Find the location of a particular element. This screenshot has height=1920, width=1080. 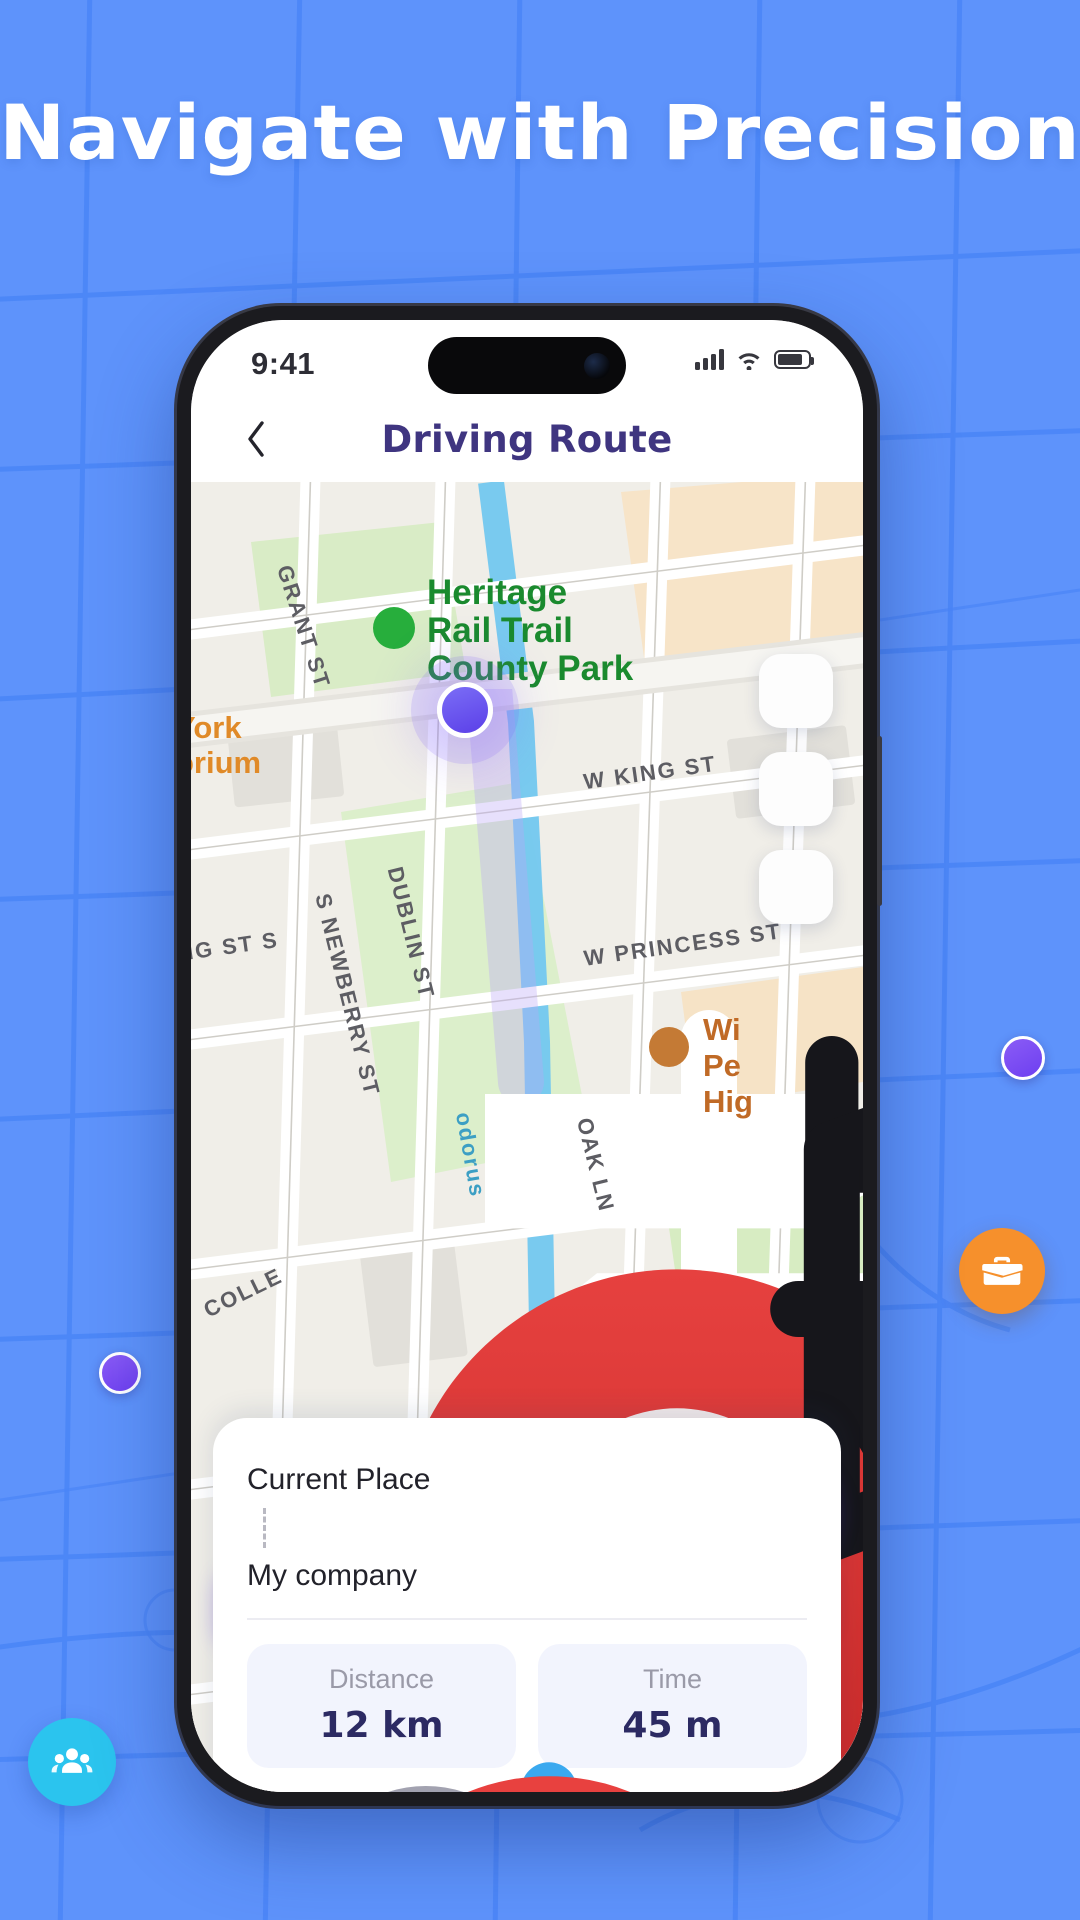

people-group-icon is located at coordinates (72, 1760).